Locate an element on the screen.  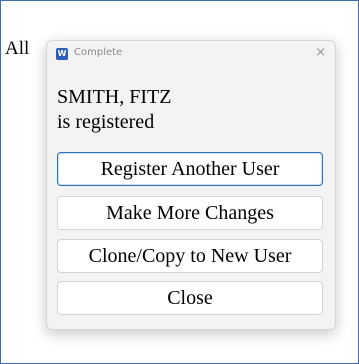
background-partial-text: All is located at coordinates (17, 48).